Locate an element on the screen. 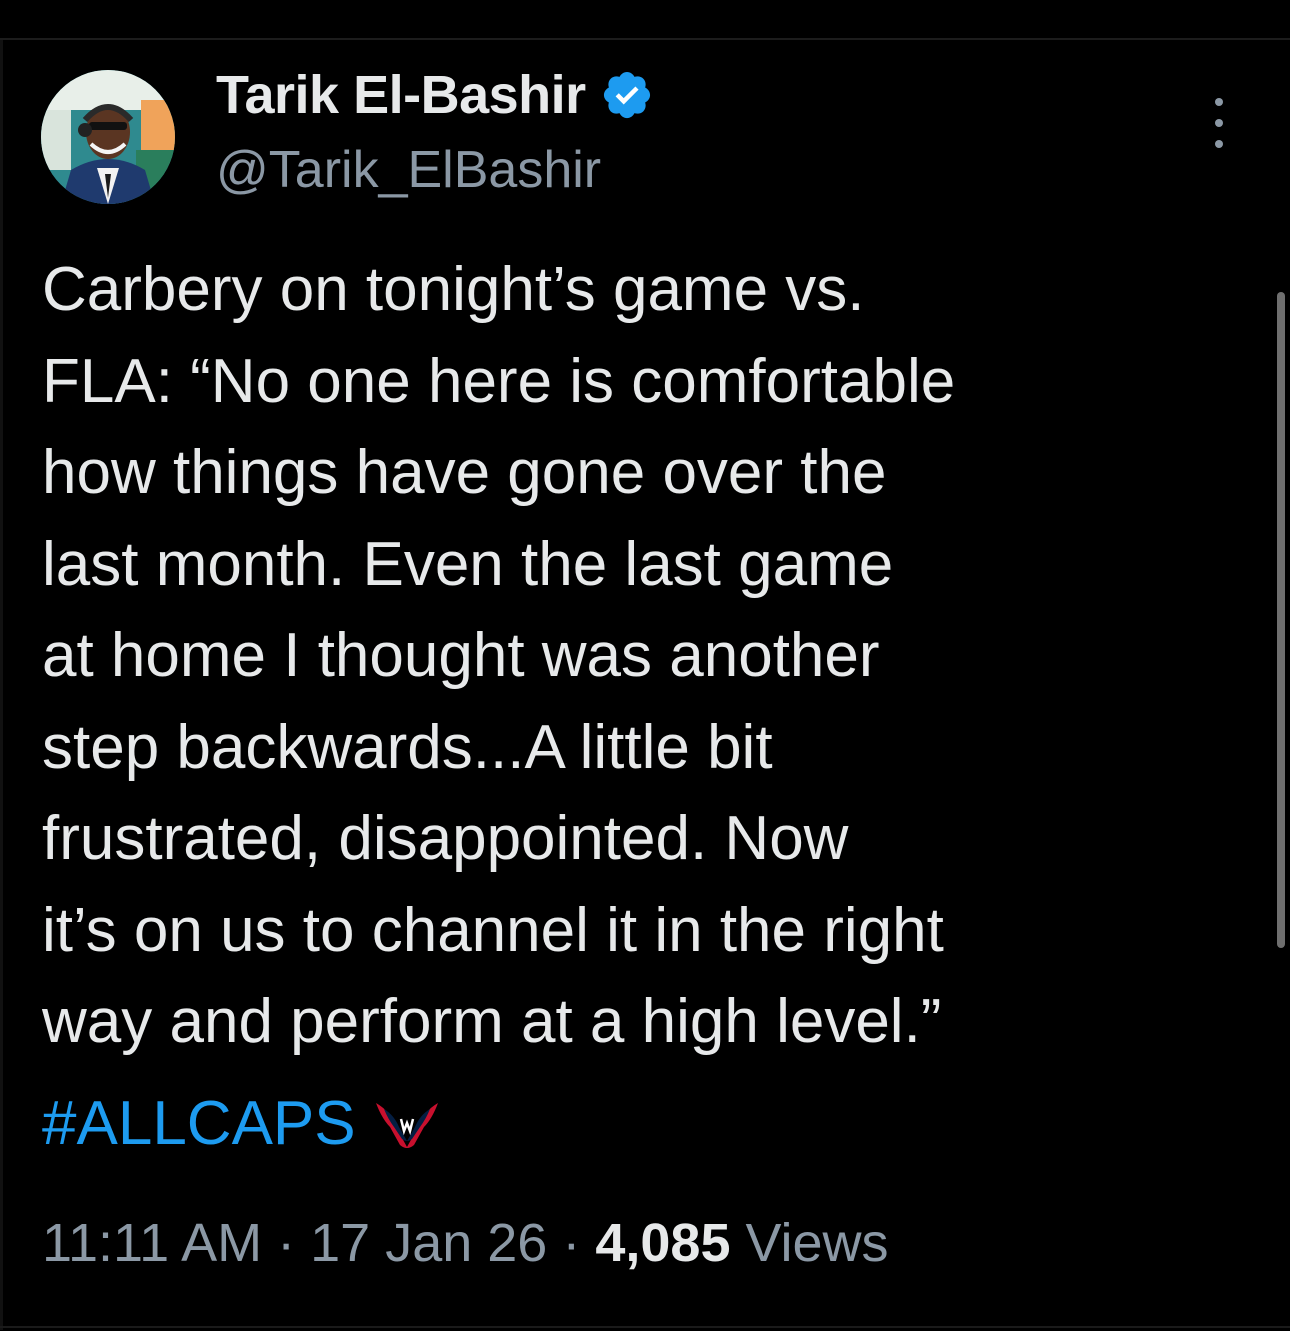 This screenshot has height=1331, width=1290. tweet-time: 11:11 AM is located at coordinates (152, 1243).